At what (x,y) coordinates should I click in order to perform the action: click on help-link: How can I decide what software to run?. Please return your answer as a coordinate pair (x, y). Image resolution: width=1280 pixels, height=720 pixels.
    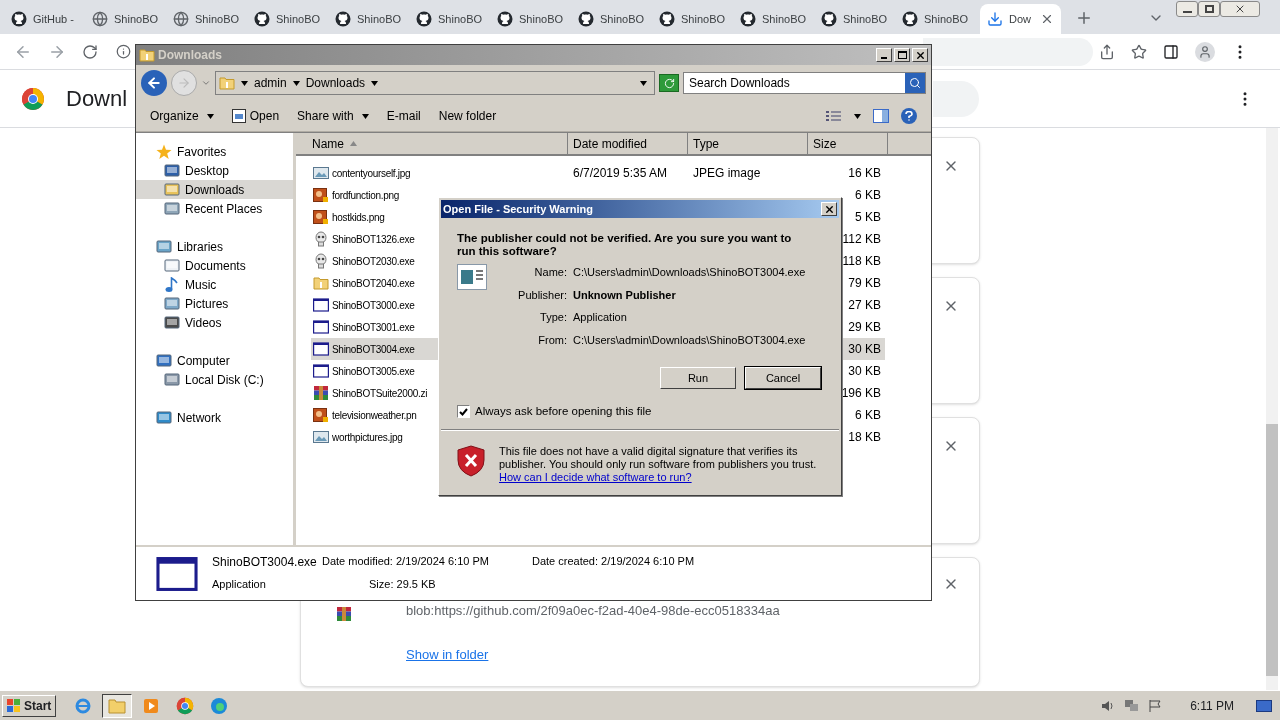
    Looking at the image, I should click on (595, 478).